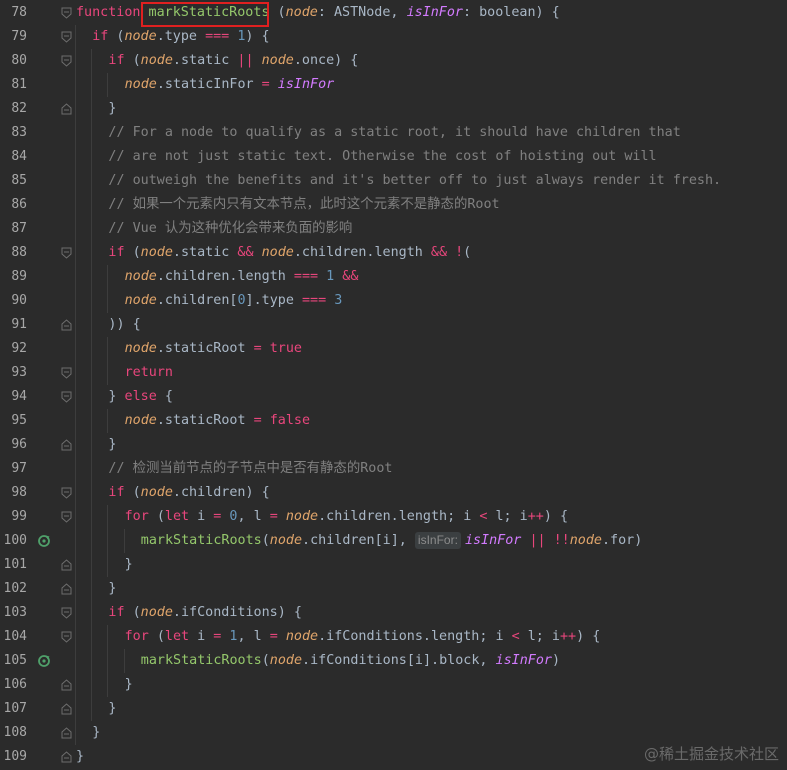 Image resolution: width=787 pixels, height=770 pixels. What do you see at coordinates (393, 493) in the screenshot?
I see `code-line: 98 if (node.children) {` at bounding box center [393, 493].